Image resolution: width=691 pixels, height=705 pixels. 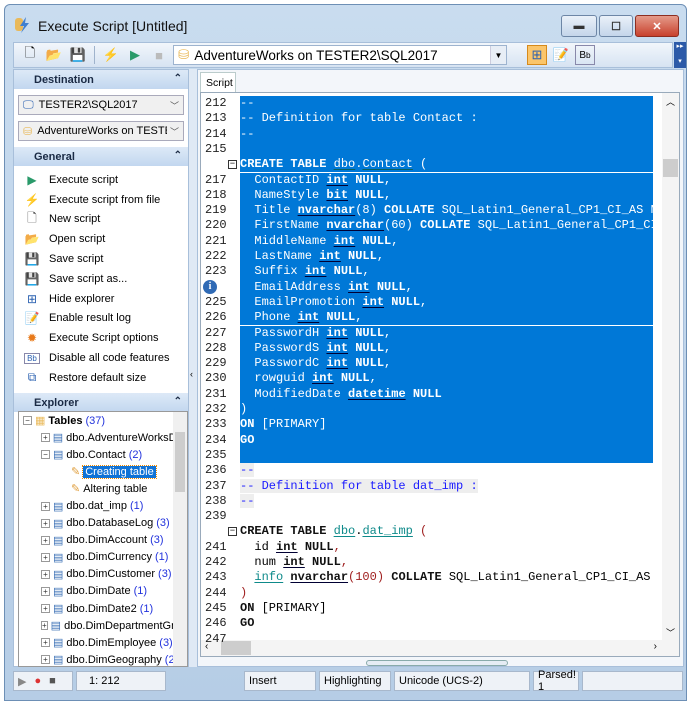 What do you see at coordinates (585, 55) in the screenshot?
I see `code-features-icon: Bb` at bounding box center [585, 55].